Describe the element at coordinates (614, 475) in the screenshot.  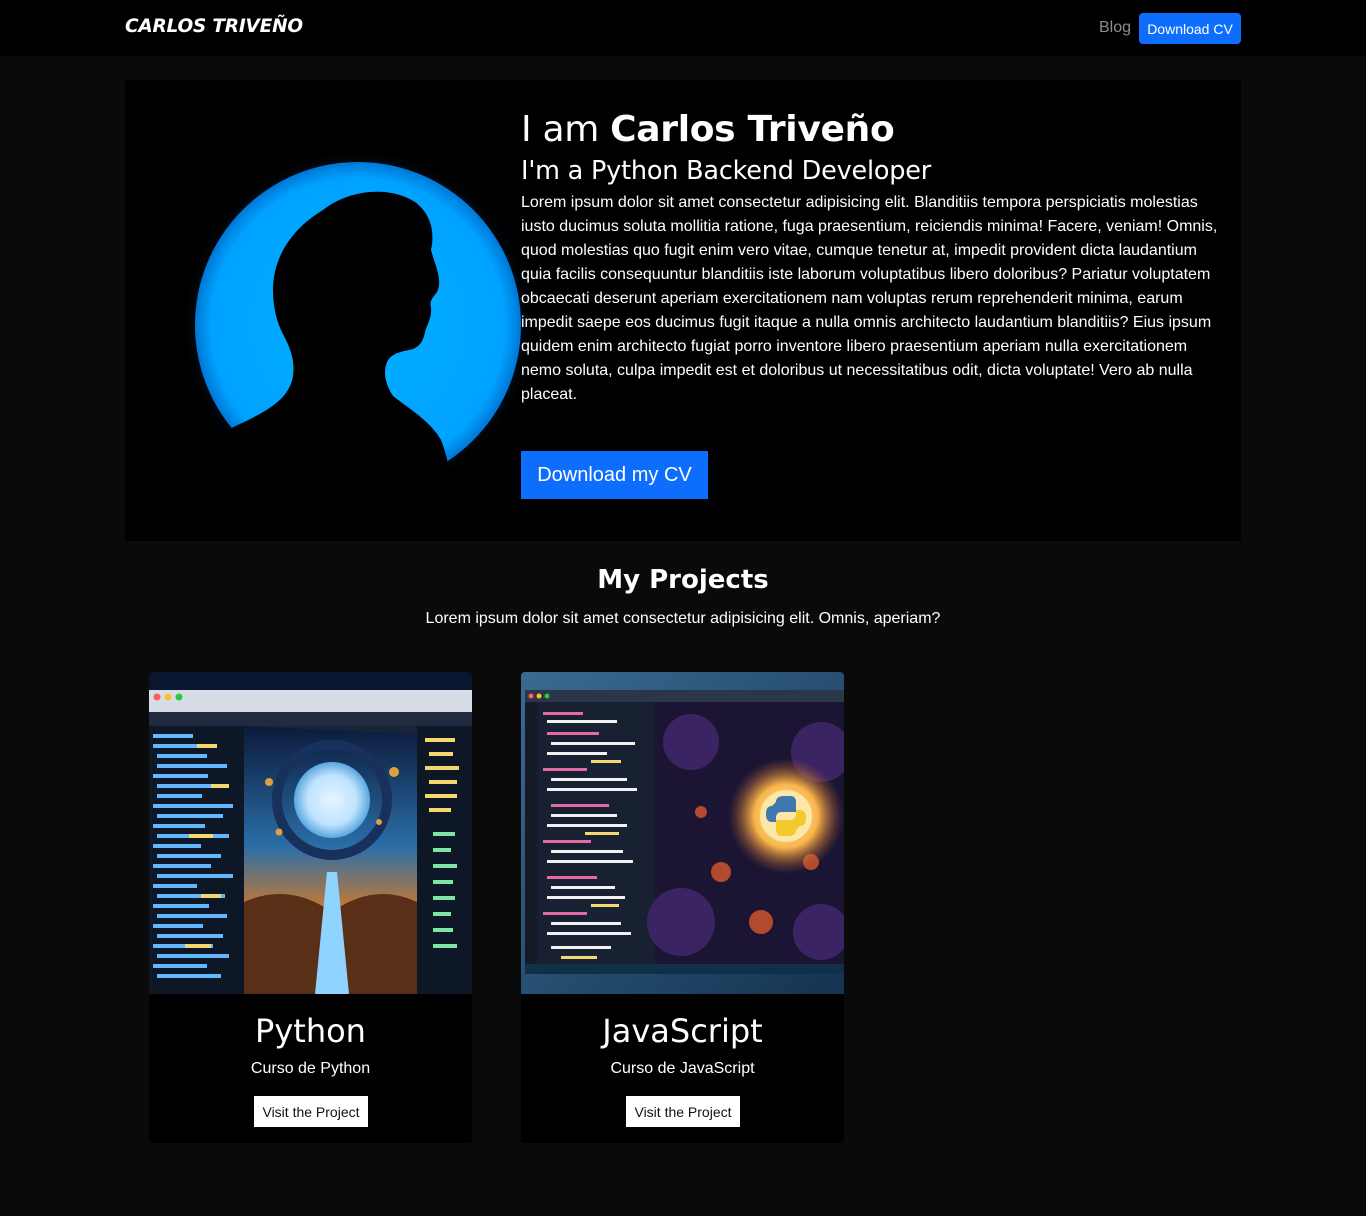
I see `download-my-cv-button: Download my CV` at that location.